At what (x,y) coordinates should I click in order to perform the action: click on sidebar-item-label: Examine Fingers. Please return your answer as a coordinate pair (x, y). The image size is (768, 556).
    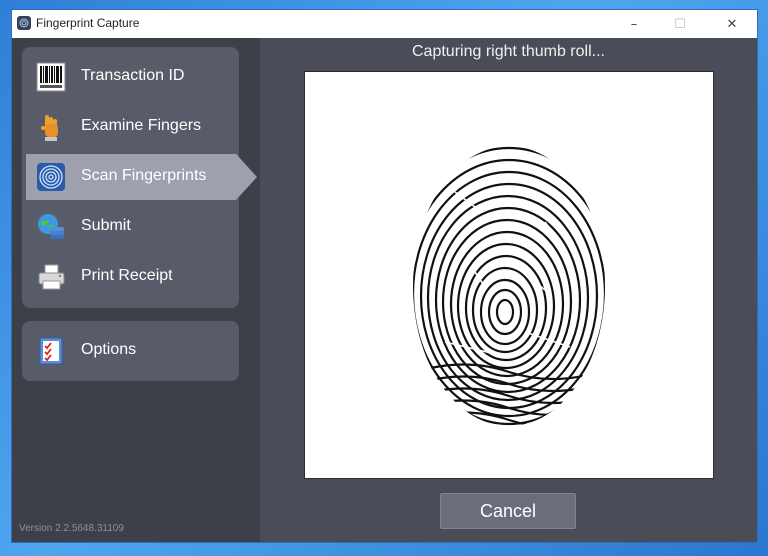
    Looking at the image, I should click on (141, 125).